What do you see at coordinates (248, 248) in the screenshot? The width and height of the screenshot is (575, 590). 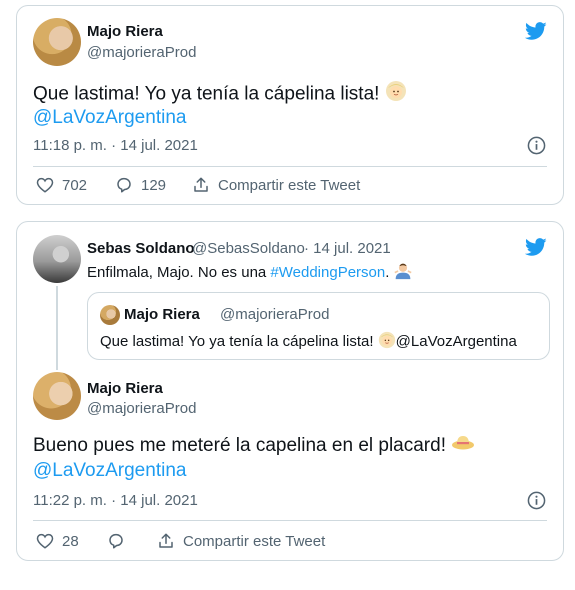 I see `author-handle: @SebasSoldano` at bounding box center [248, 248].